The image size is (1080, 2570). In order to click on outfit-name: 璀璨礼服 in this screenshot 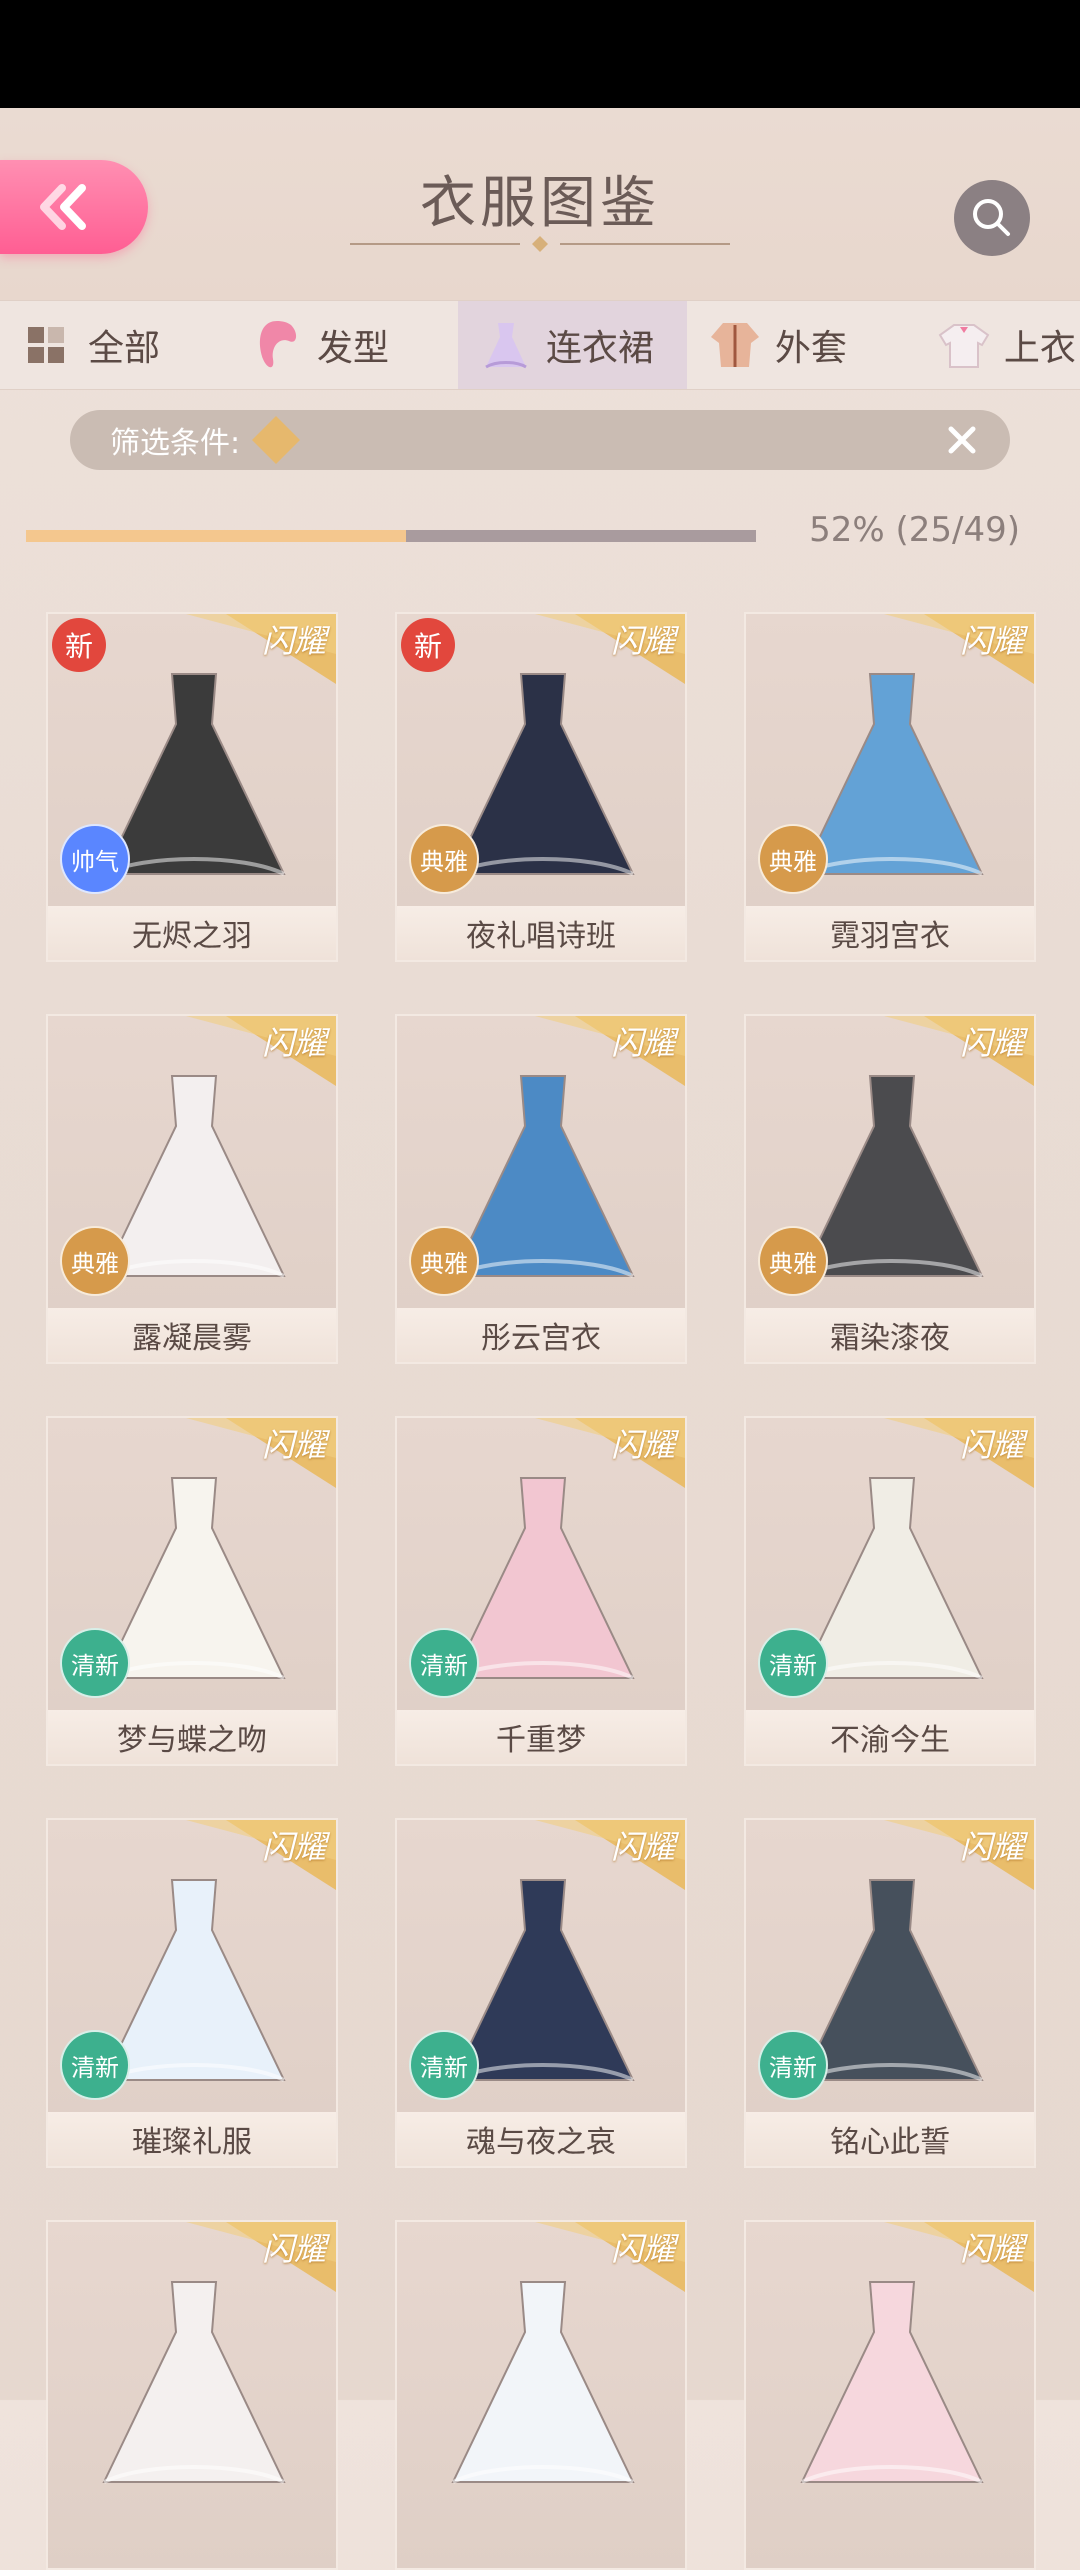, I will do `click(192, 2139)`.